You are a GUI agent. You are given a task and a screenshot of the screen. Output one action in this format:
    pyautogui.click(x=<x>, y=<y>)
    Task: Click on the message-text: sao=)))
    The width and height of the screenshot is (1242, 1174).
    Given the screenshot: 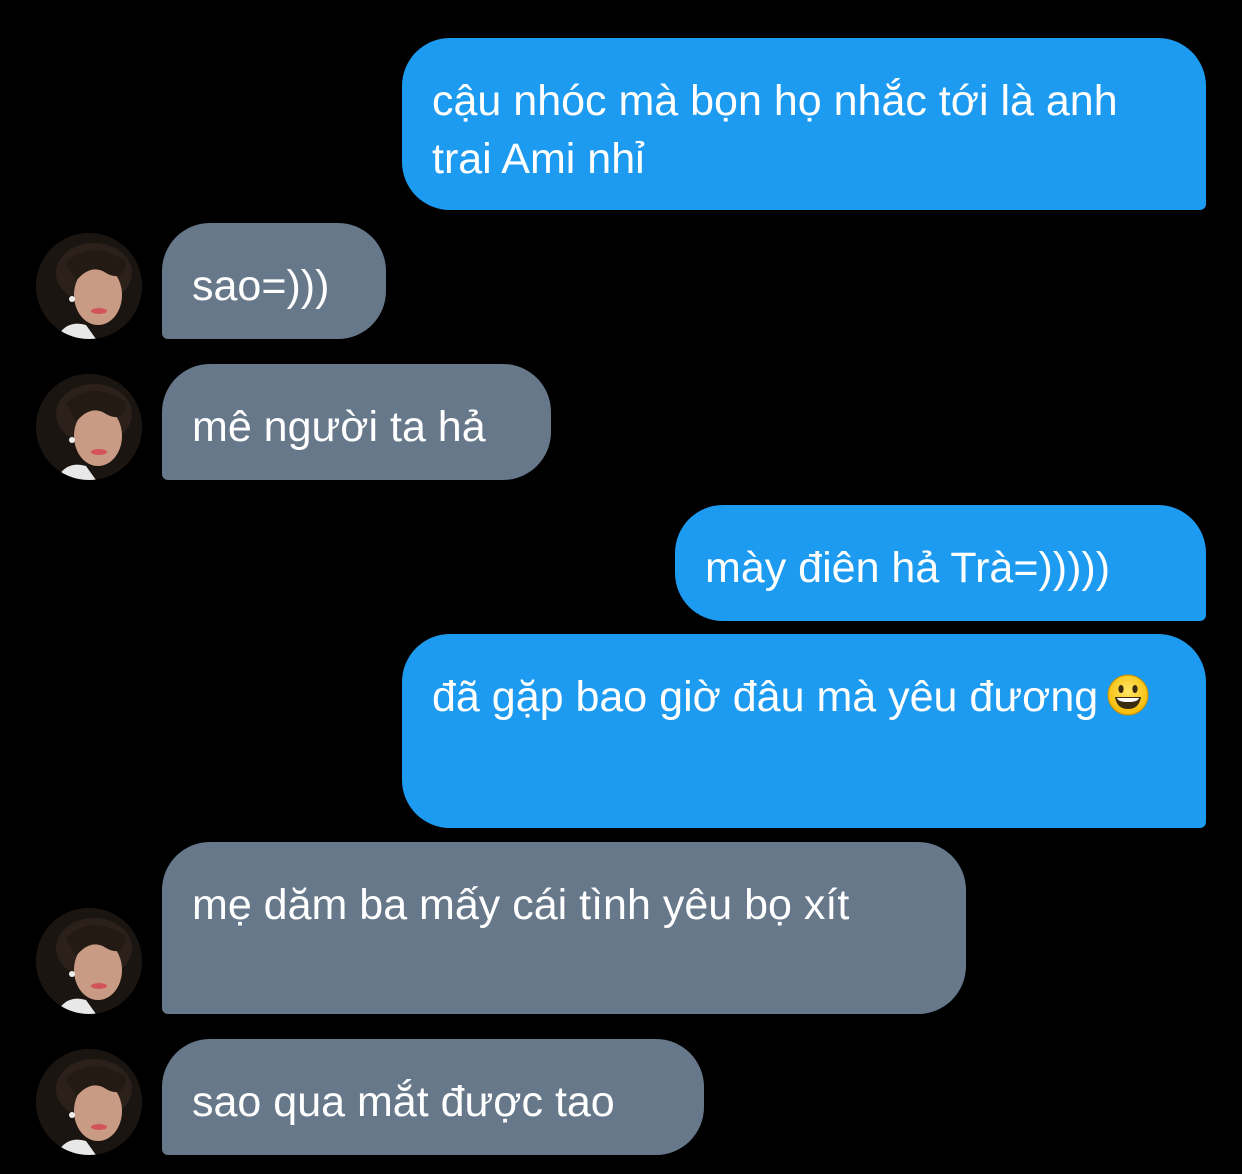 What is the action you would take?
    pyautogui.click(x=261, y=286)
    